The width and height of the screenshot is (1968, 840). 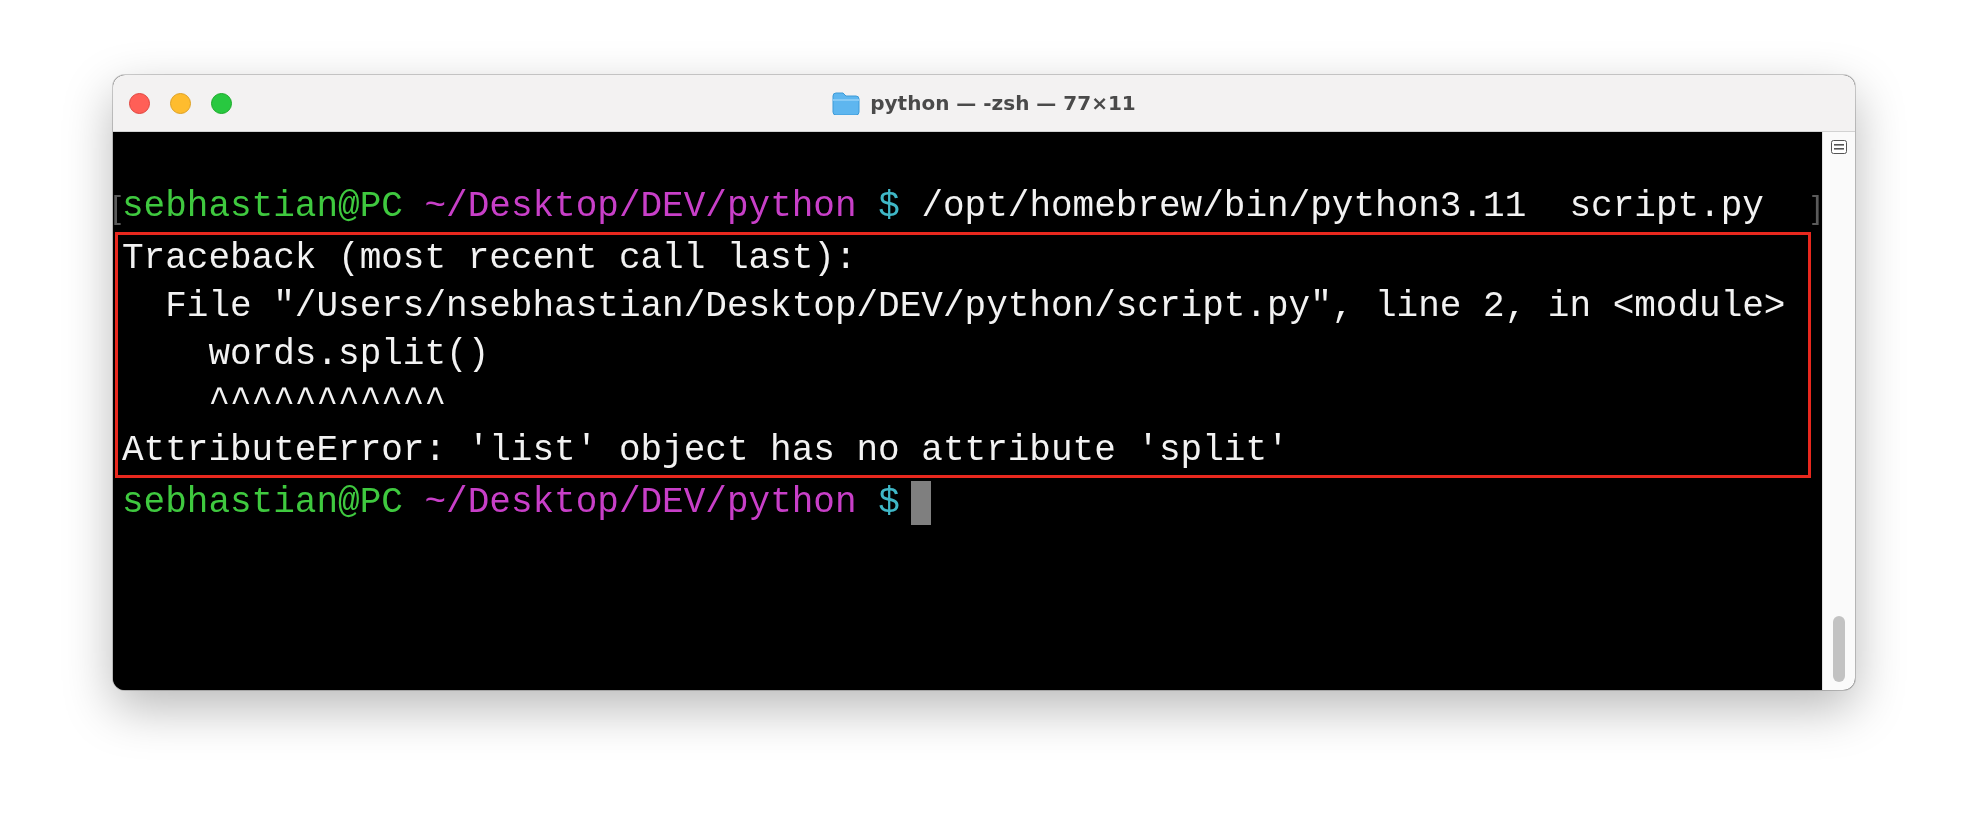 What do you see at coordinates (846, 103) in the screenshot?
I see `folder-icon` at bounding box center [846, 103].